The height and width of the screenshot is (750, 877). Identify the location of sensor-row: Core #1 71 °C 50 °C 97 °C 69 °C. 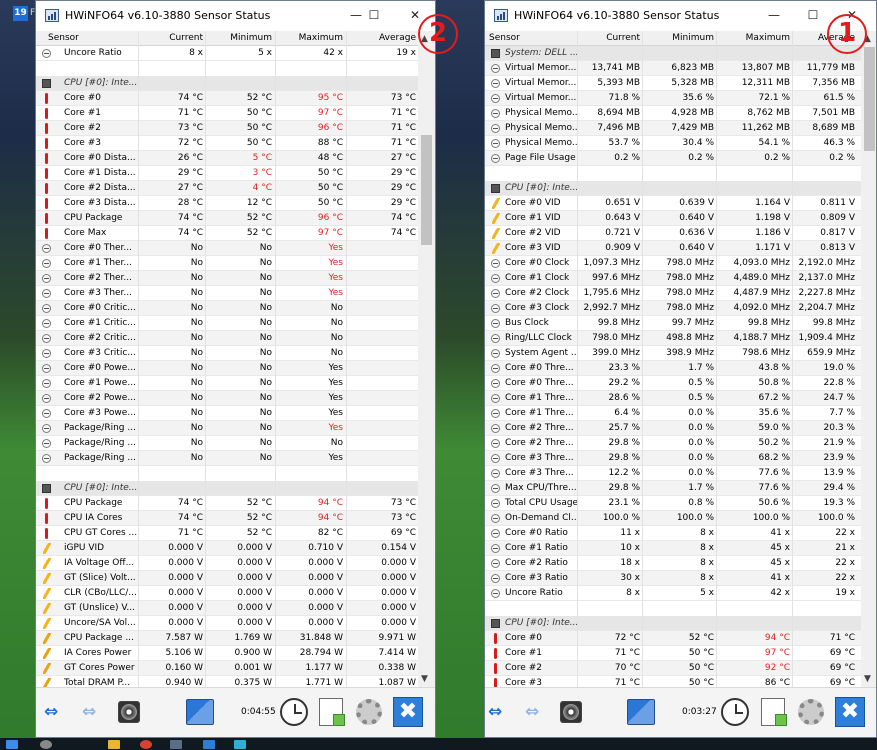
(673, 653).